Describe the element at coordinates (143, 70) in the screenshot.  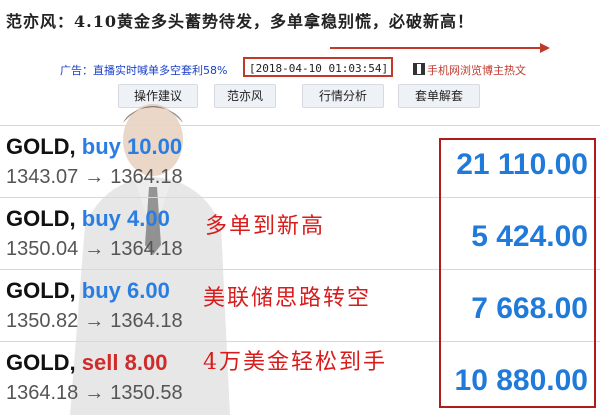
I see `ad-link: 广告：直播实时喊单多空套利58%` at that location.